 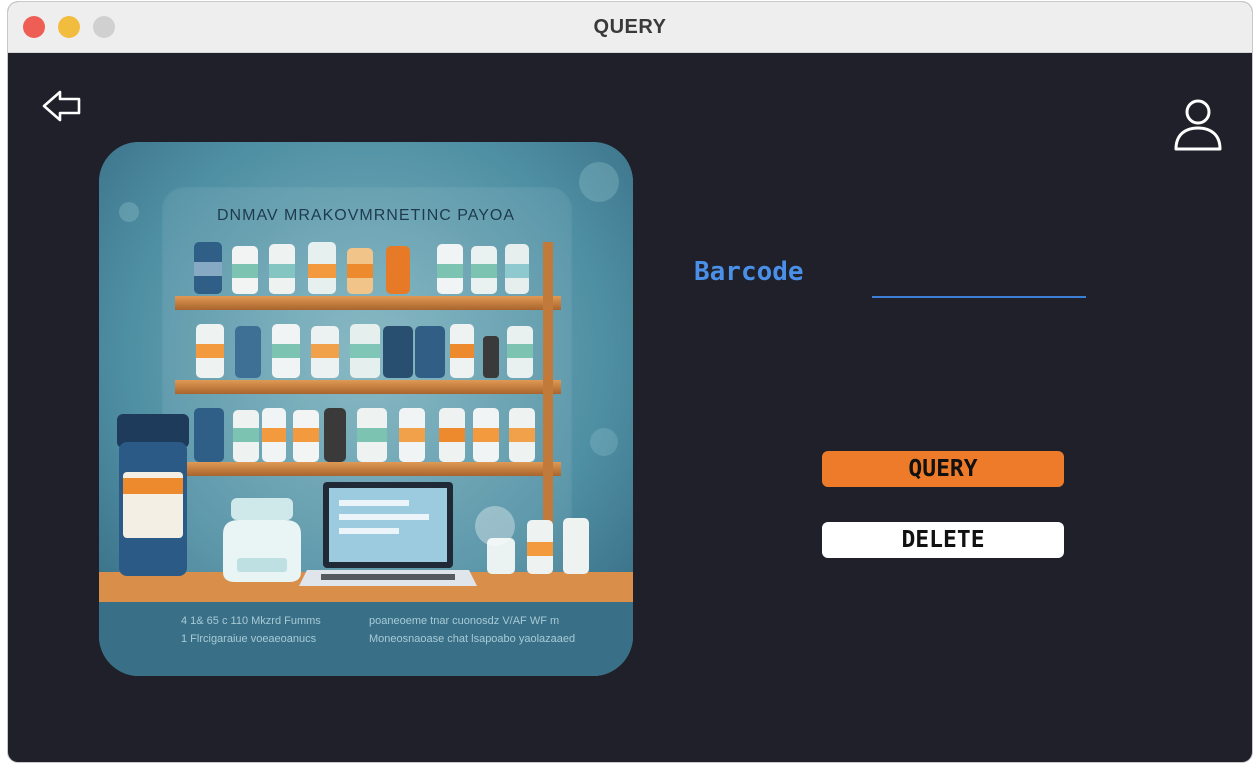 I want to click on barcode-label: Barcode, so click(x=749, y=272).